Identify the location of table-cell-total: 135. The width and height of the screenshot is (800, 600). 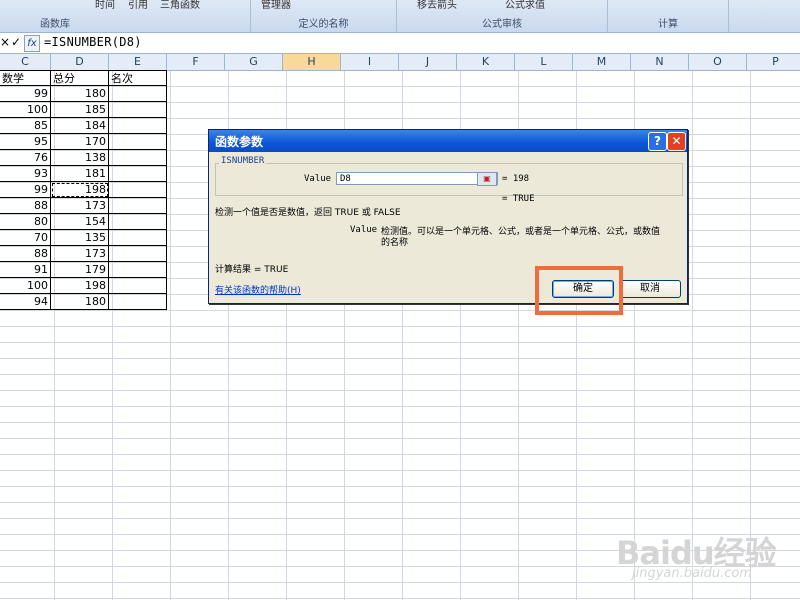
(80, 238).